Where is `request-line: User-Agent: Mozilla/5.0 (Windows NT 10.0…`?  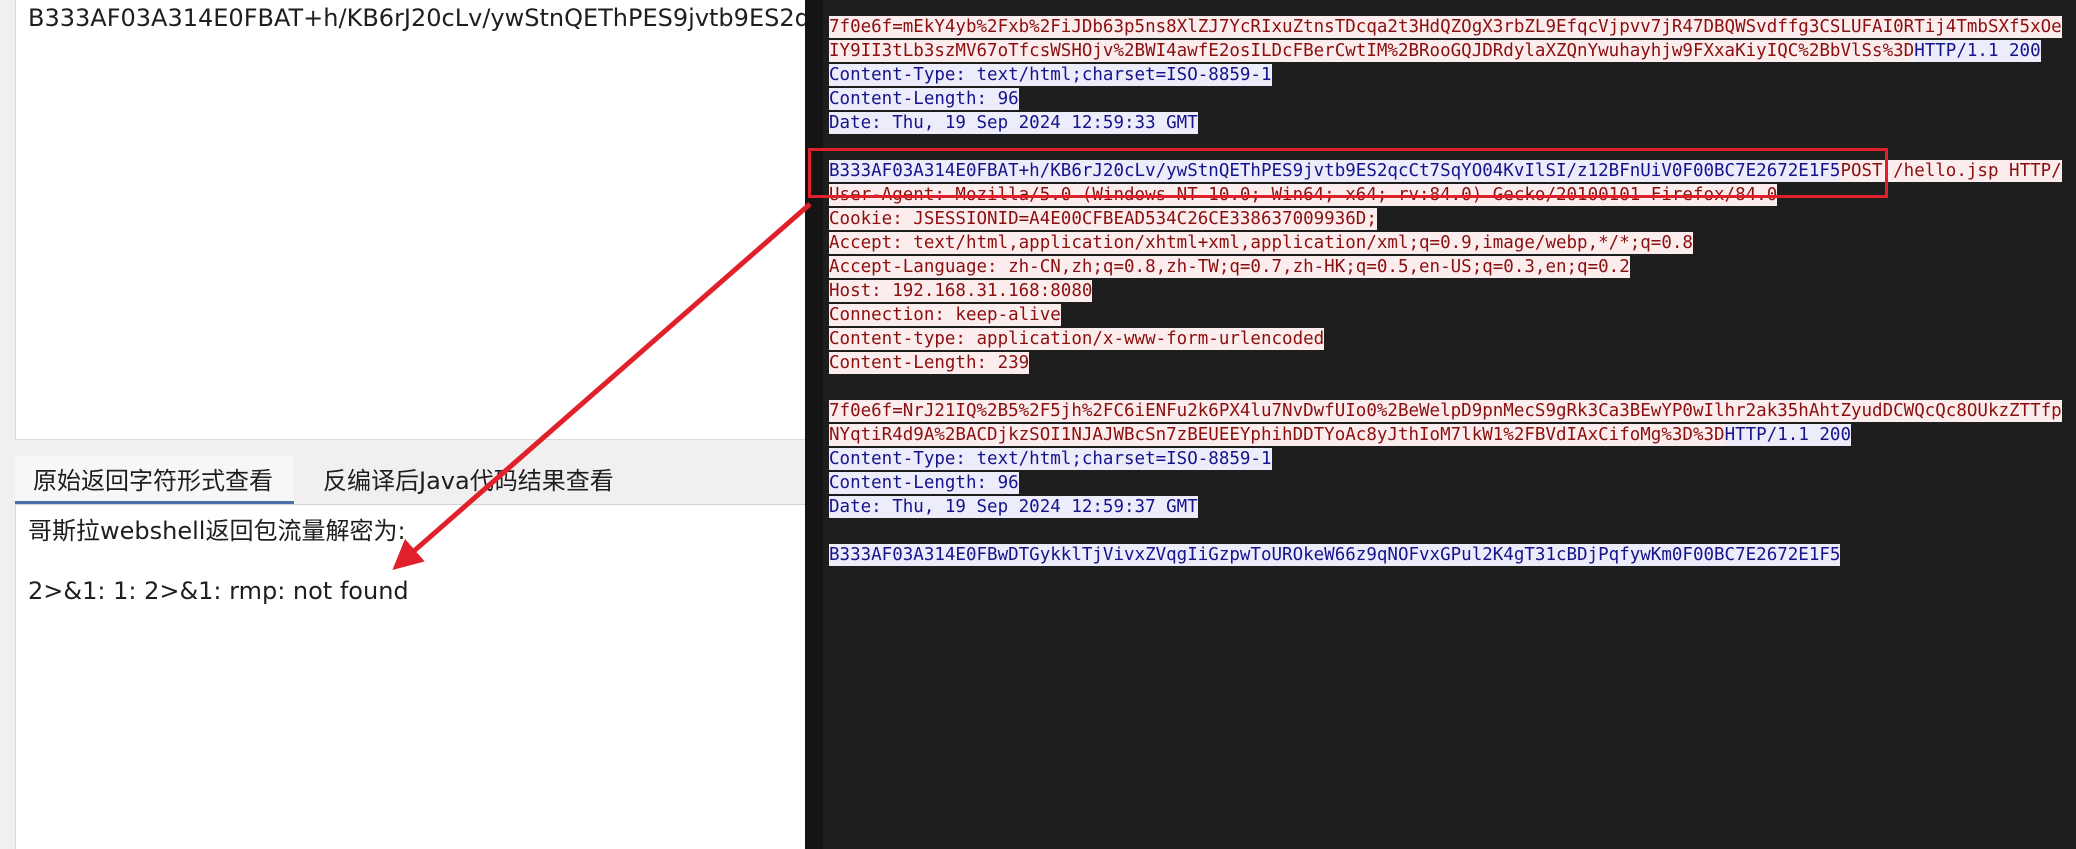 request-line: User-Agent: Mozilla/5.0 (Windows NT 10.0… is located at coordinates (1452, 195).